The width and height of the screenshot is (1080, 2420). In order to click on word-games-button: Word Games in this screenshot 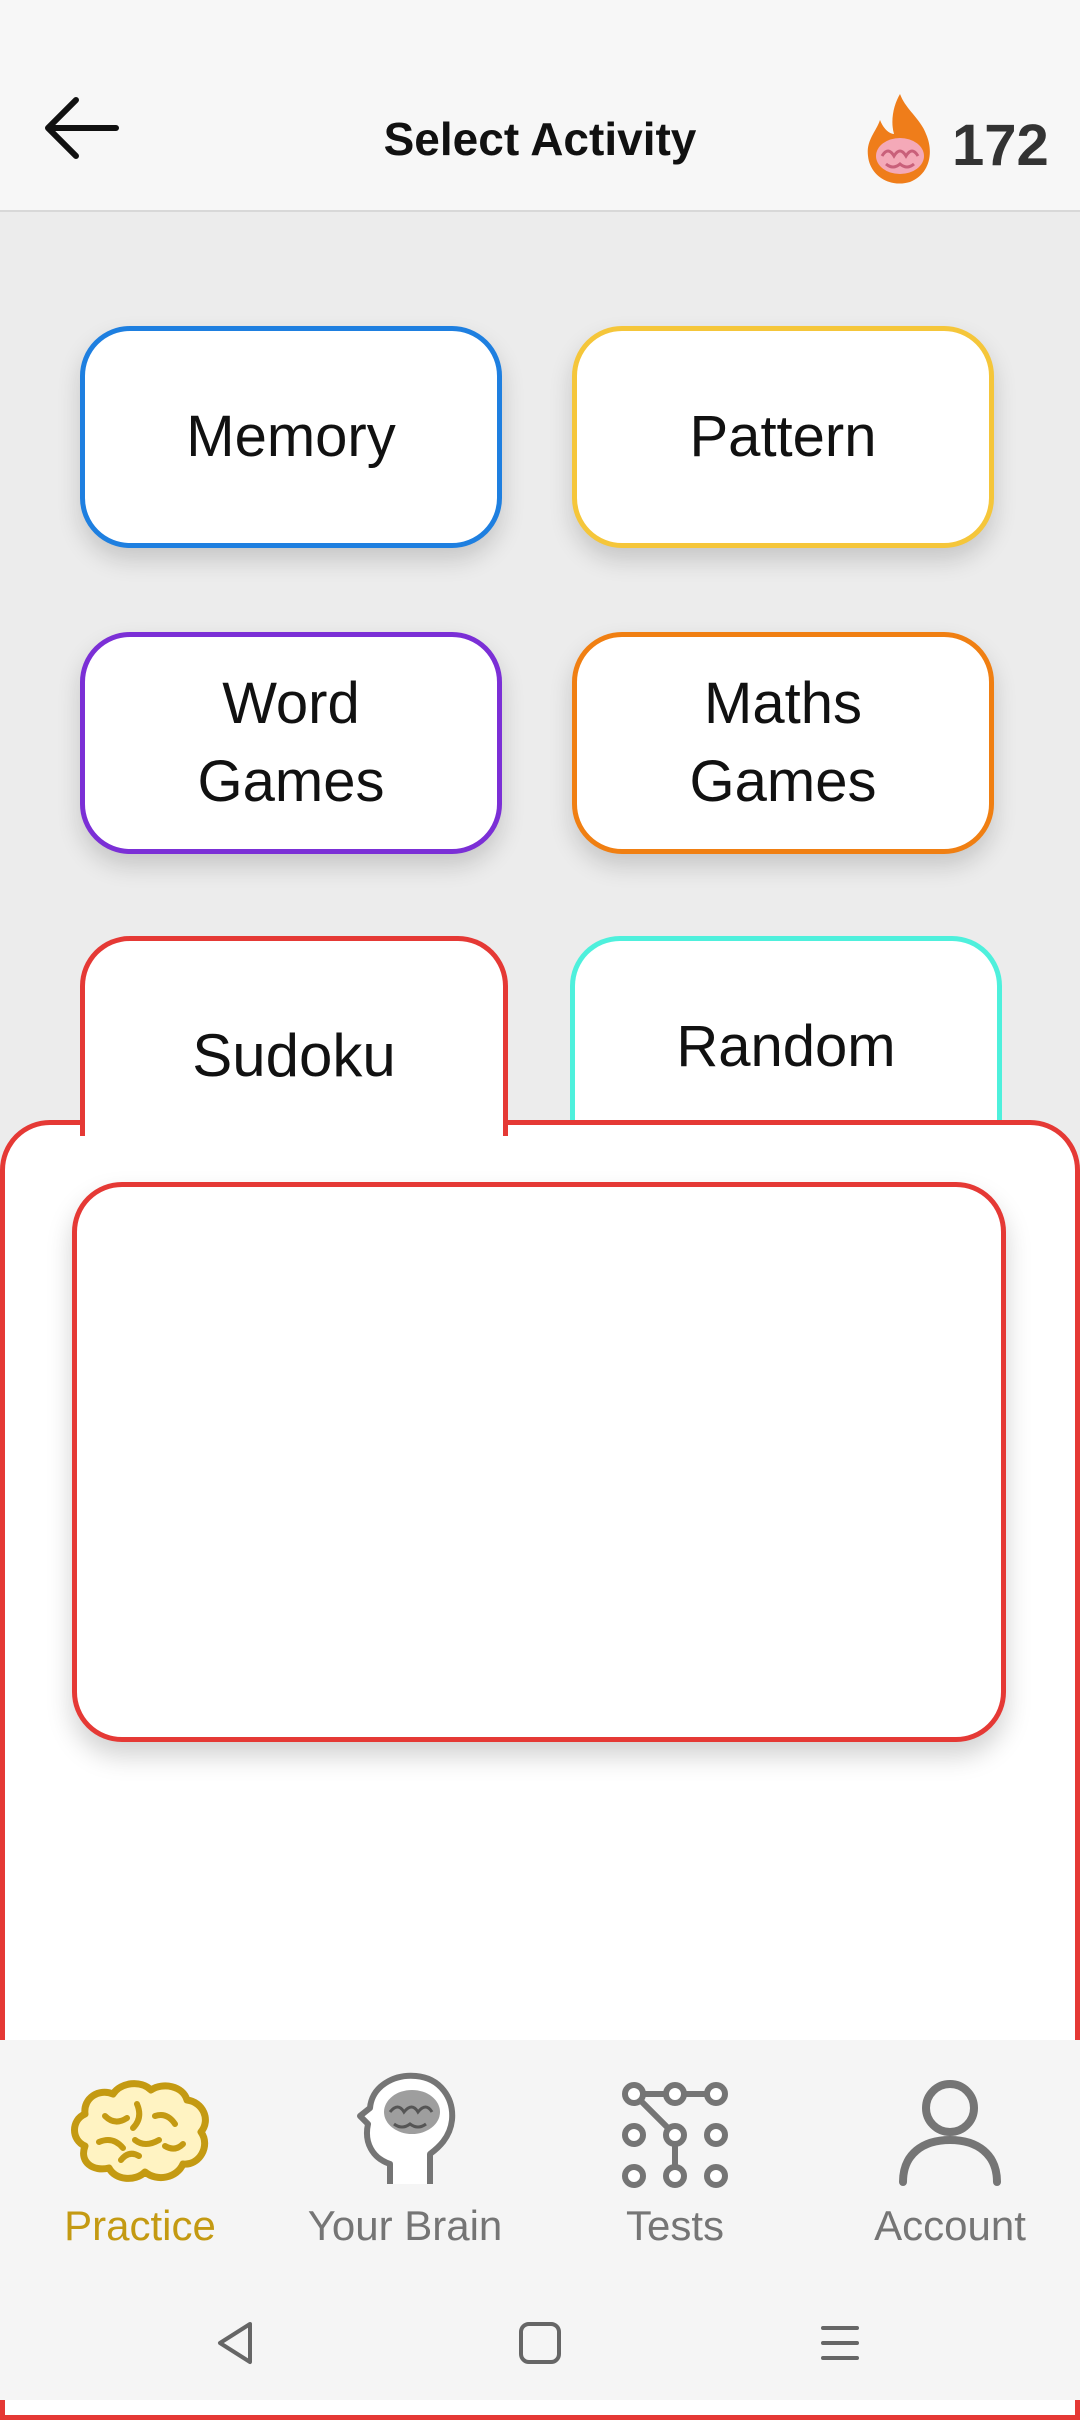, I will do `click(291, 743)`.